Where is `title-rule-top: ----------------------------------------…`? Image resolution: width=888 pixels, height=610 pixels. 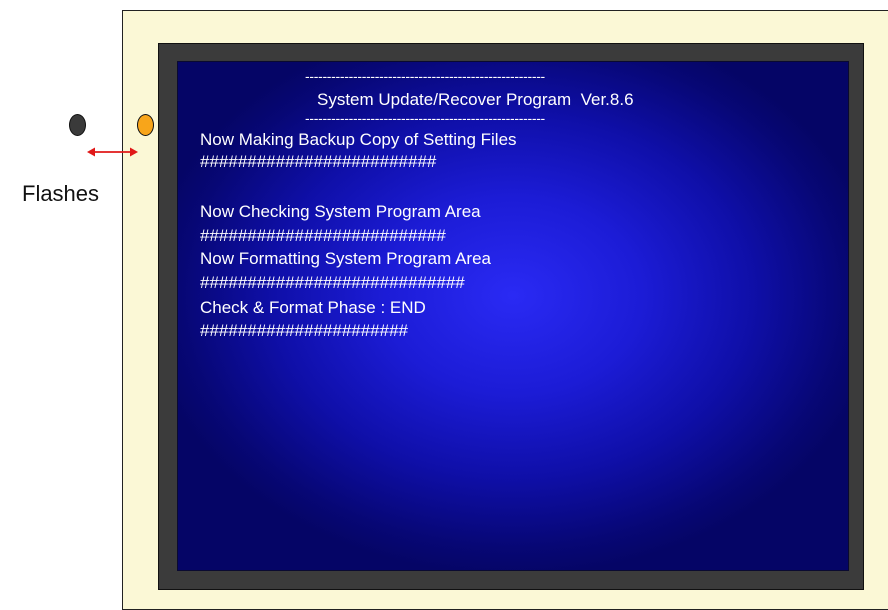
title-rule-top: ----------------------------------------… is located at coordinates (425, 76).